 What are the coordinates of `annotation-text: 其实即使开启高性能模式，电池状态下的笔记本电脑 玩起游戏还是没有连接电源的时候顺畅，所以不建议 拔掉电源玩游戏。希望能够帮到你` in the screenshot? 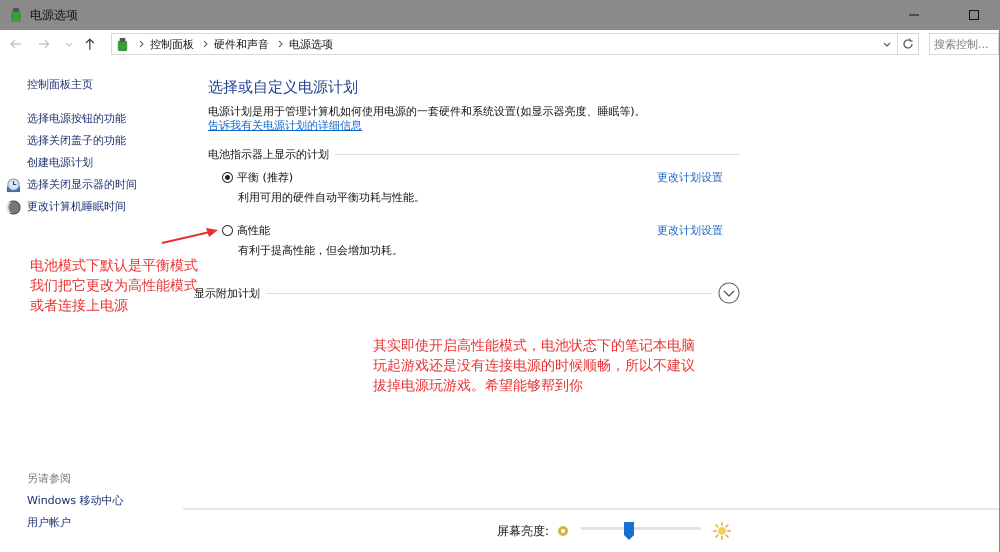 It's located at (534, 366).